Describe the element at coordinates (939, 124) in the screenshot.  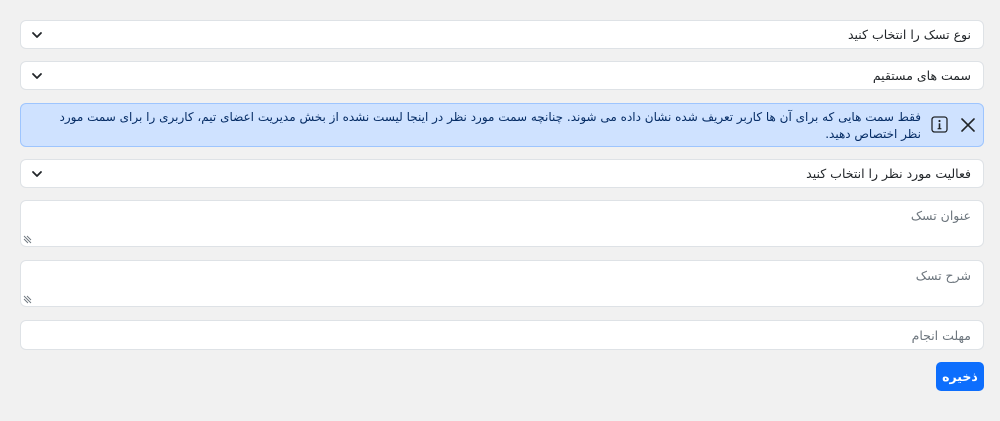
I see `info-icon` at that location.